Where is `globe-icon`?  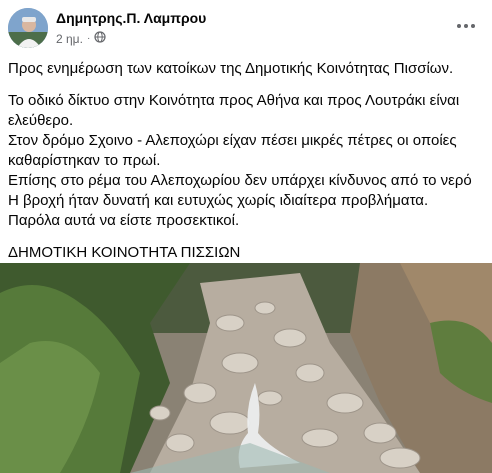
globe-icon is located at coordinates (100, 38).